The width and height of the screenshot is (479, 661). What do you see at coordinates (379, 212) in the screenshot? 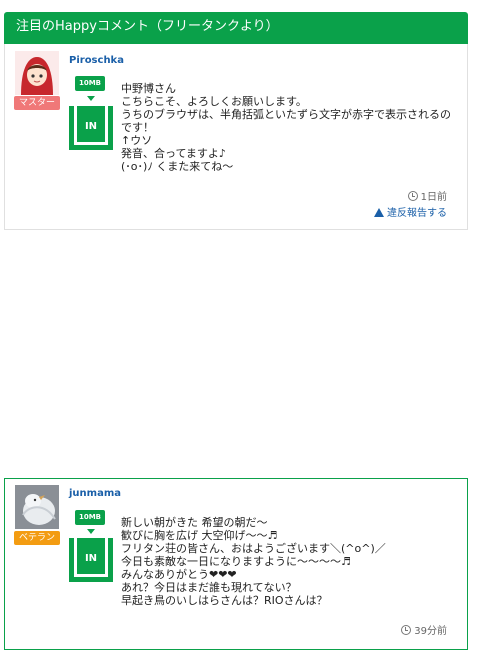
I see `warning-icon` at bounding box center [379, 212].